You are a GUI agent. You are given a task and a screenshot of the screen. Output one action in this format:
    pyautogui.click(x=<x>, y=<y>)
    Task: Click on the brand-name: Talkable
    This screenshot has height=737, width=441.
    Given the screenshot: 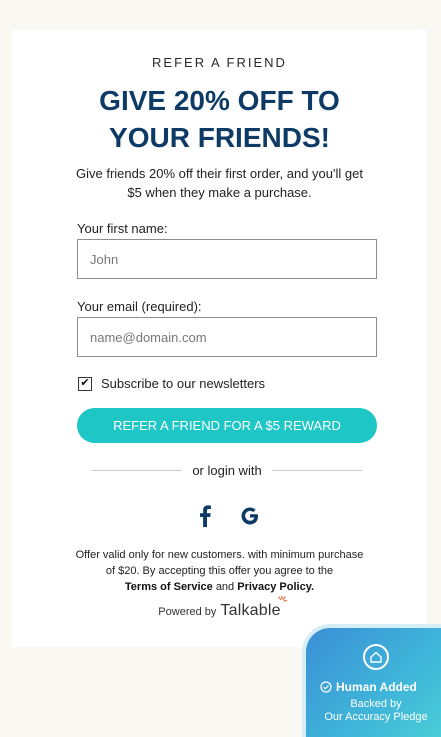 What is the action you would take?
    pyautogui.click(x=250, y=610)
    